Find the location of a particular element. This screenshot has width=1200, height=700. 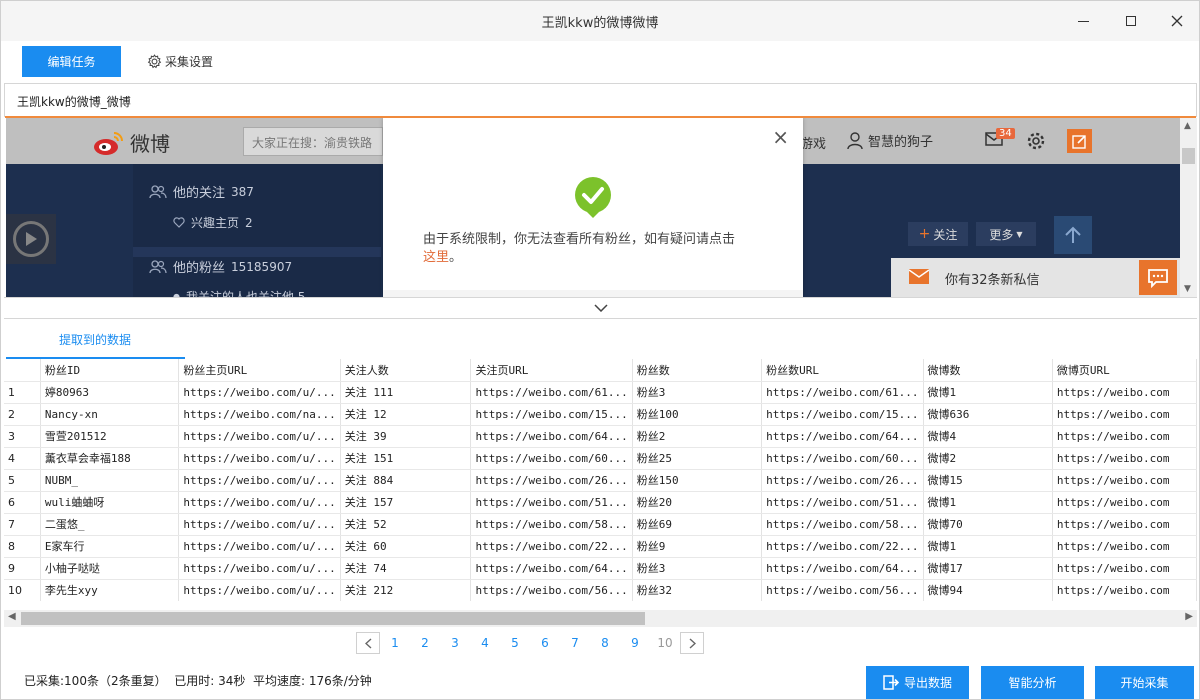

weibo-logo: 微博 is located at coordinates (131, 142).